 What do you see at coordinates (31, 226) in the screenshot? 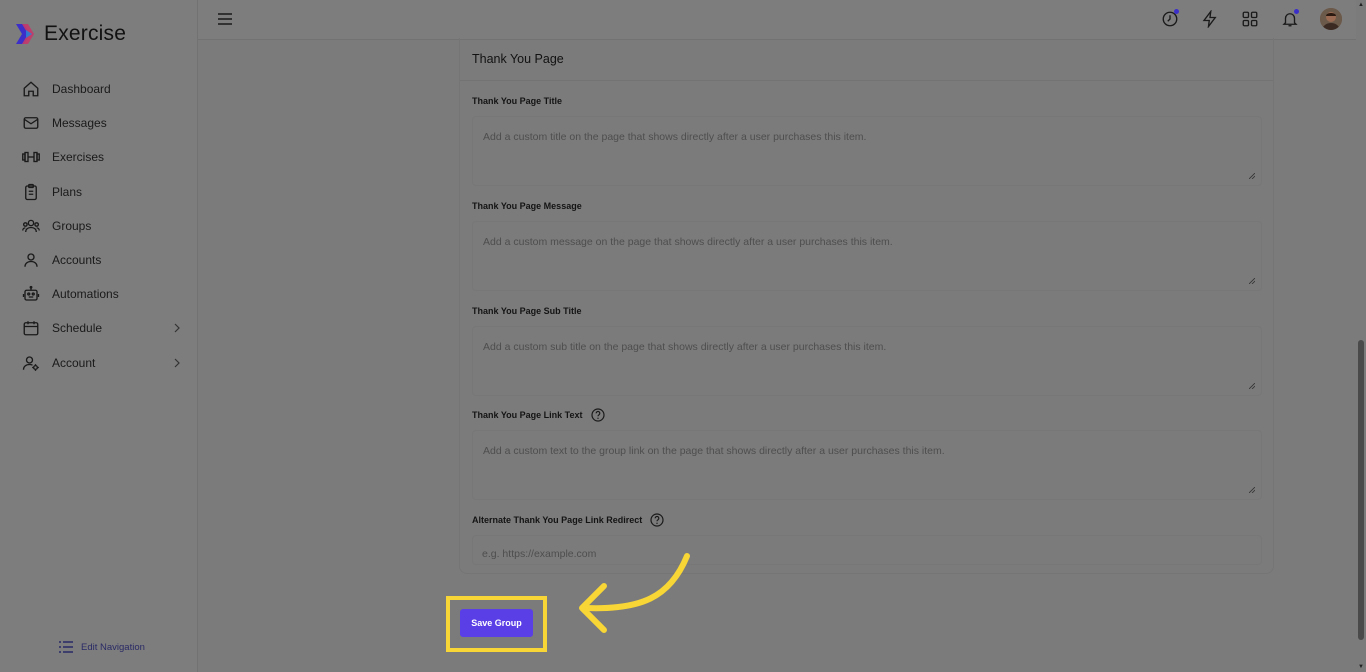
I see `users-icon` at bounding box center [31, 226].